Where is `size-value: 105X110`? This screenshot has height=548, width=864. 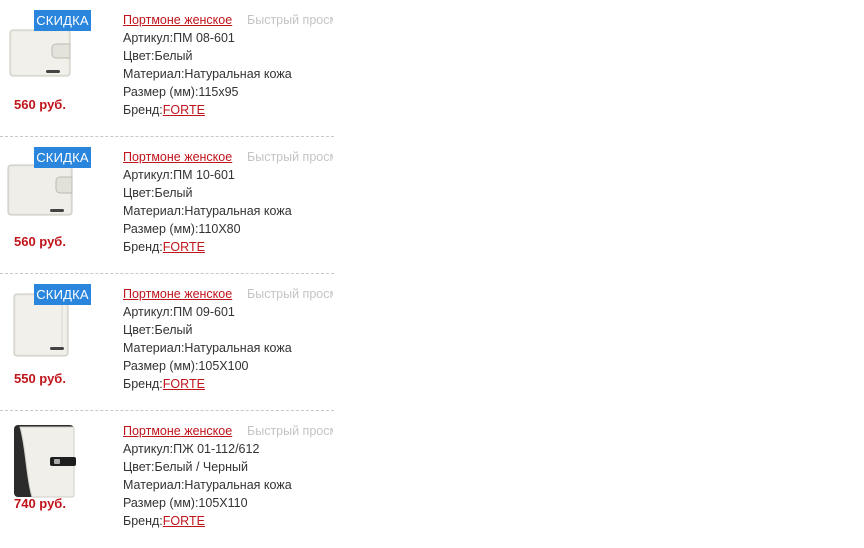 size-value: 105X110 is located at coordinates (223, 503).